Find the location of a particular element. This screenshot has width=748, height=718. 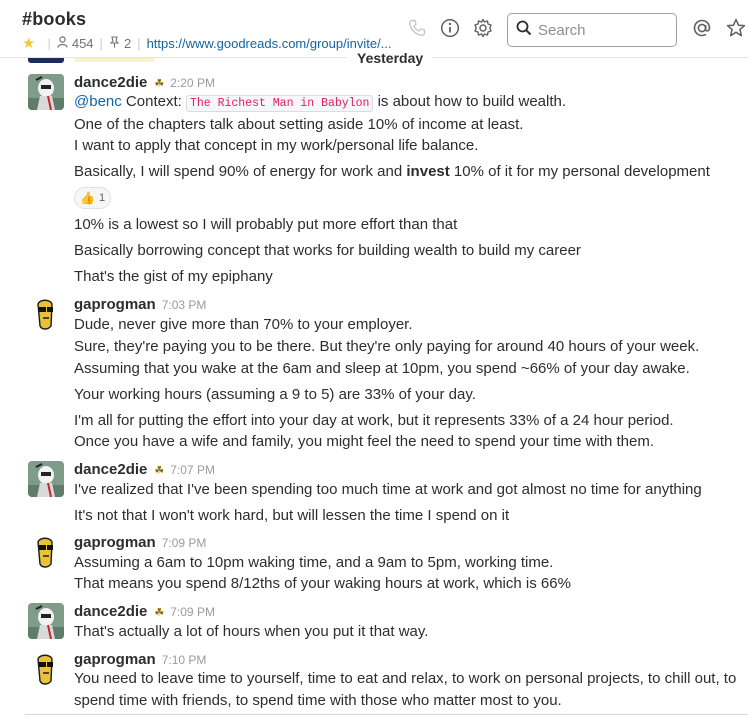

day-divider-label: Yesterday is located at coordinates (390, 58).